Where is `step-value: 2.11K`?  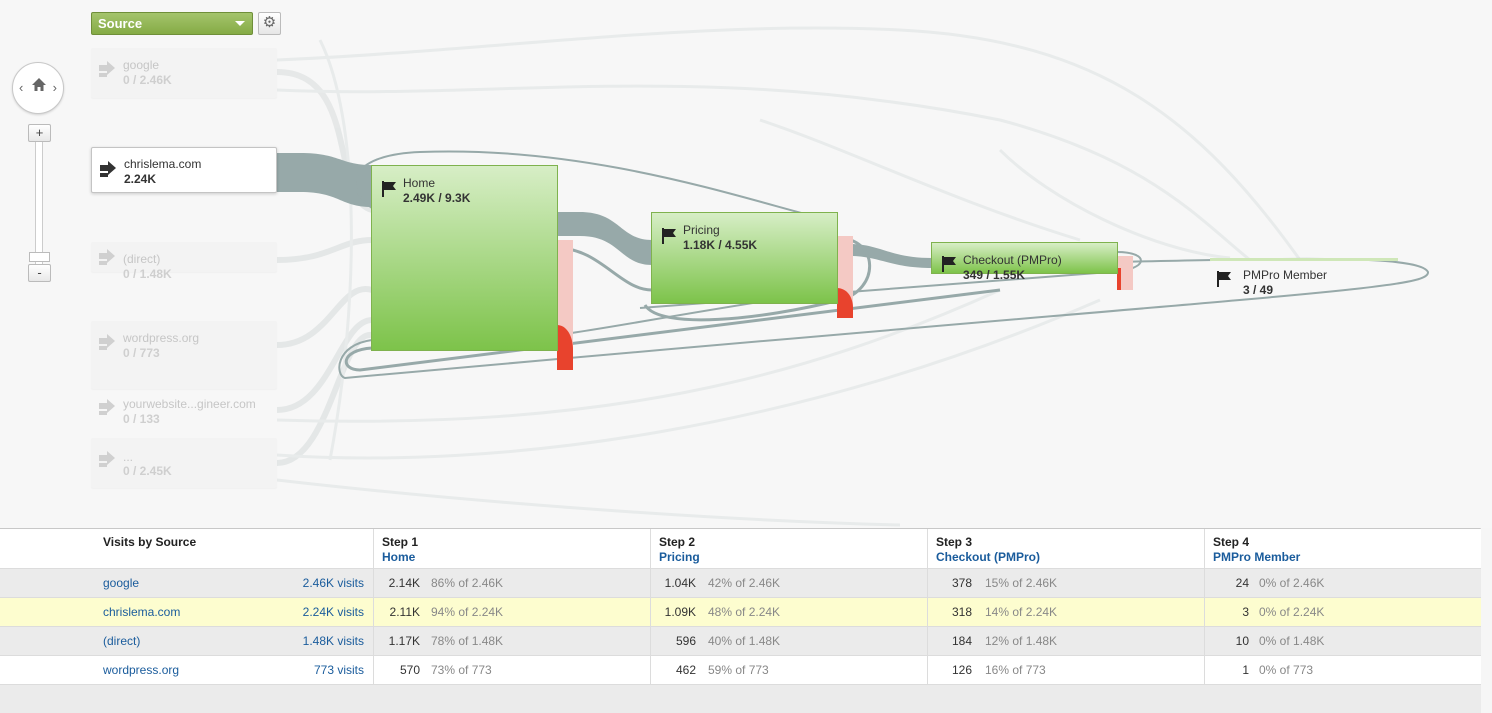 step-value: 2.11K is located at coordinates (404, 612).